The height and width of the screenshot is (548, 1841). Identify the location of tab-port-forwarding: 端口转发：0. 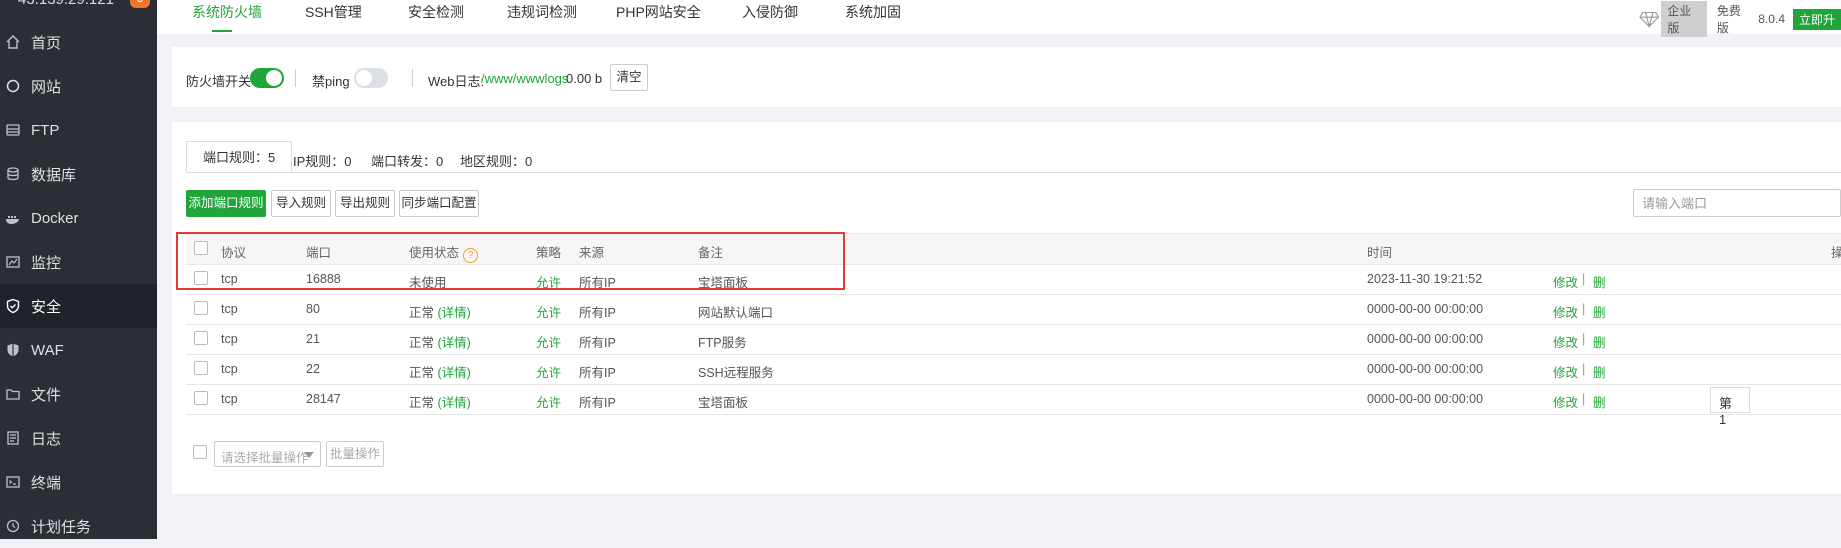
(407, 160).